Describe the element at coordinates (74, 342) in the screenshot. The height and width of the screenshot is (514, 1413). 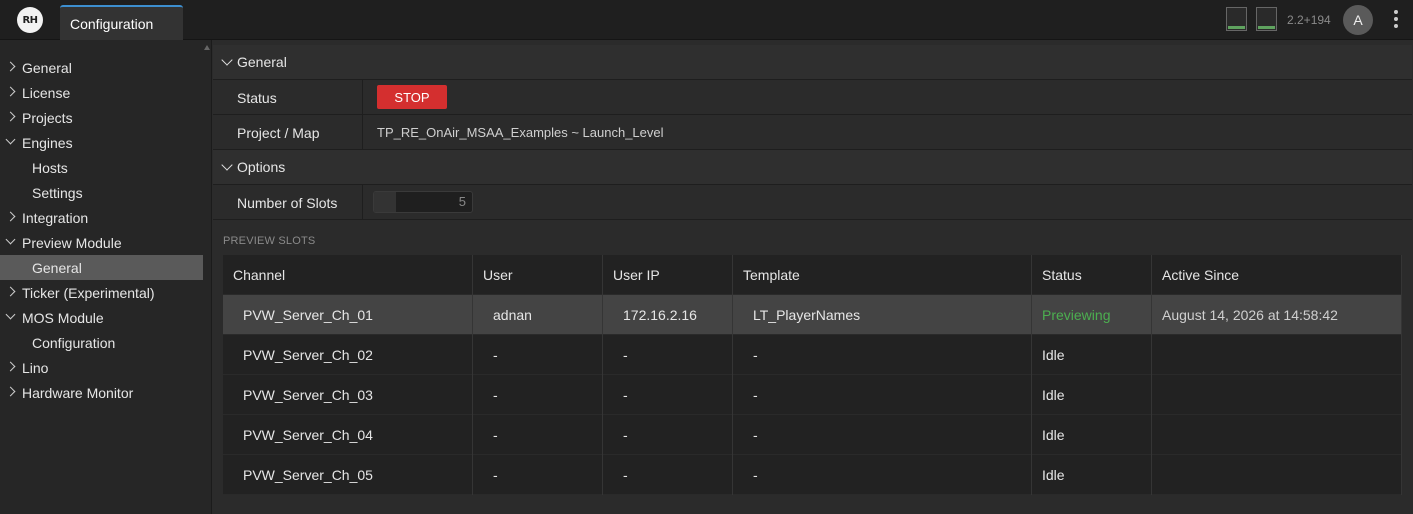
I see `sidebar-item-label: Configuration` at that location.